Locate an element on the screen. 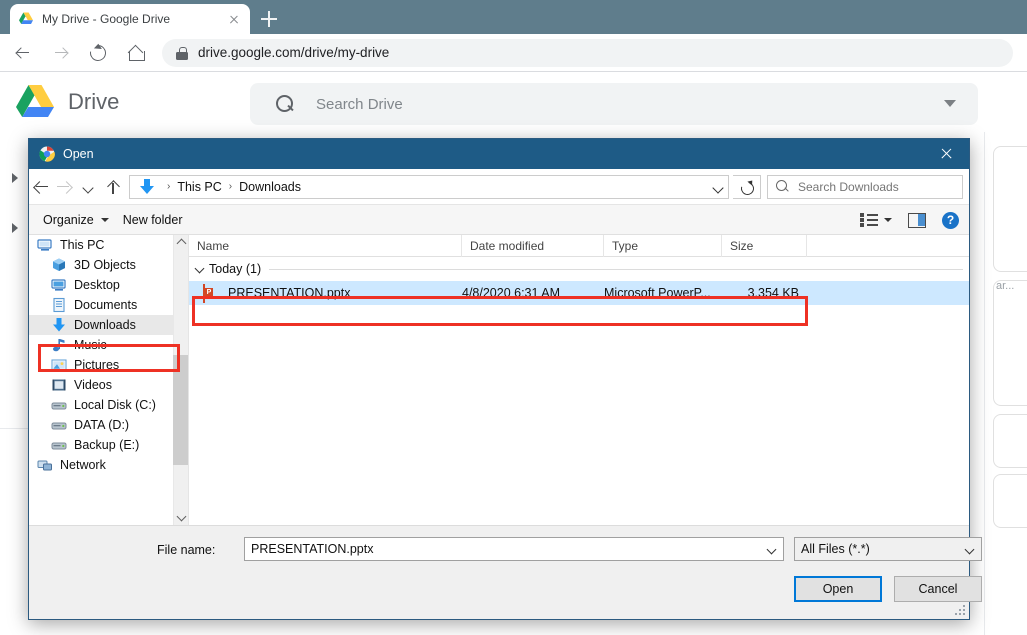  new-tab-button is located at coordinates (269, 19).